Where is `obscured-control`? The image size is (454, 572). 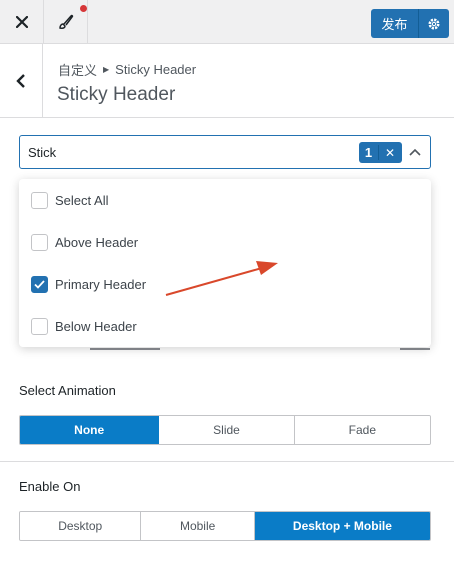
obscured-control is located at coordinates (415, 349).